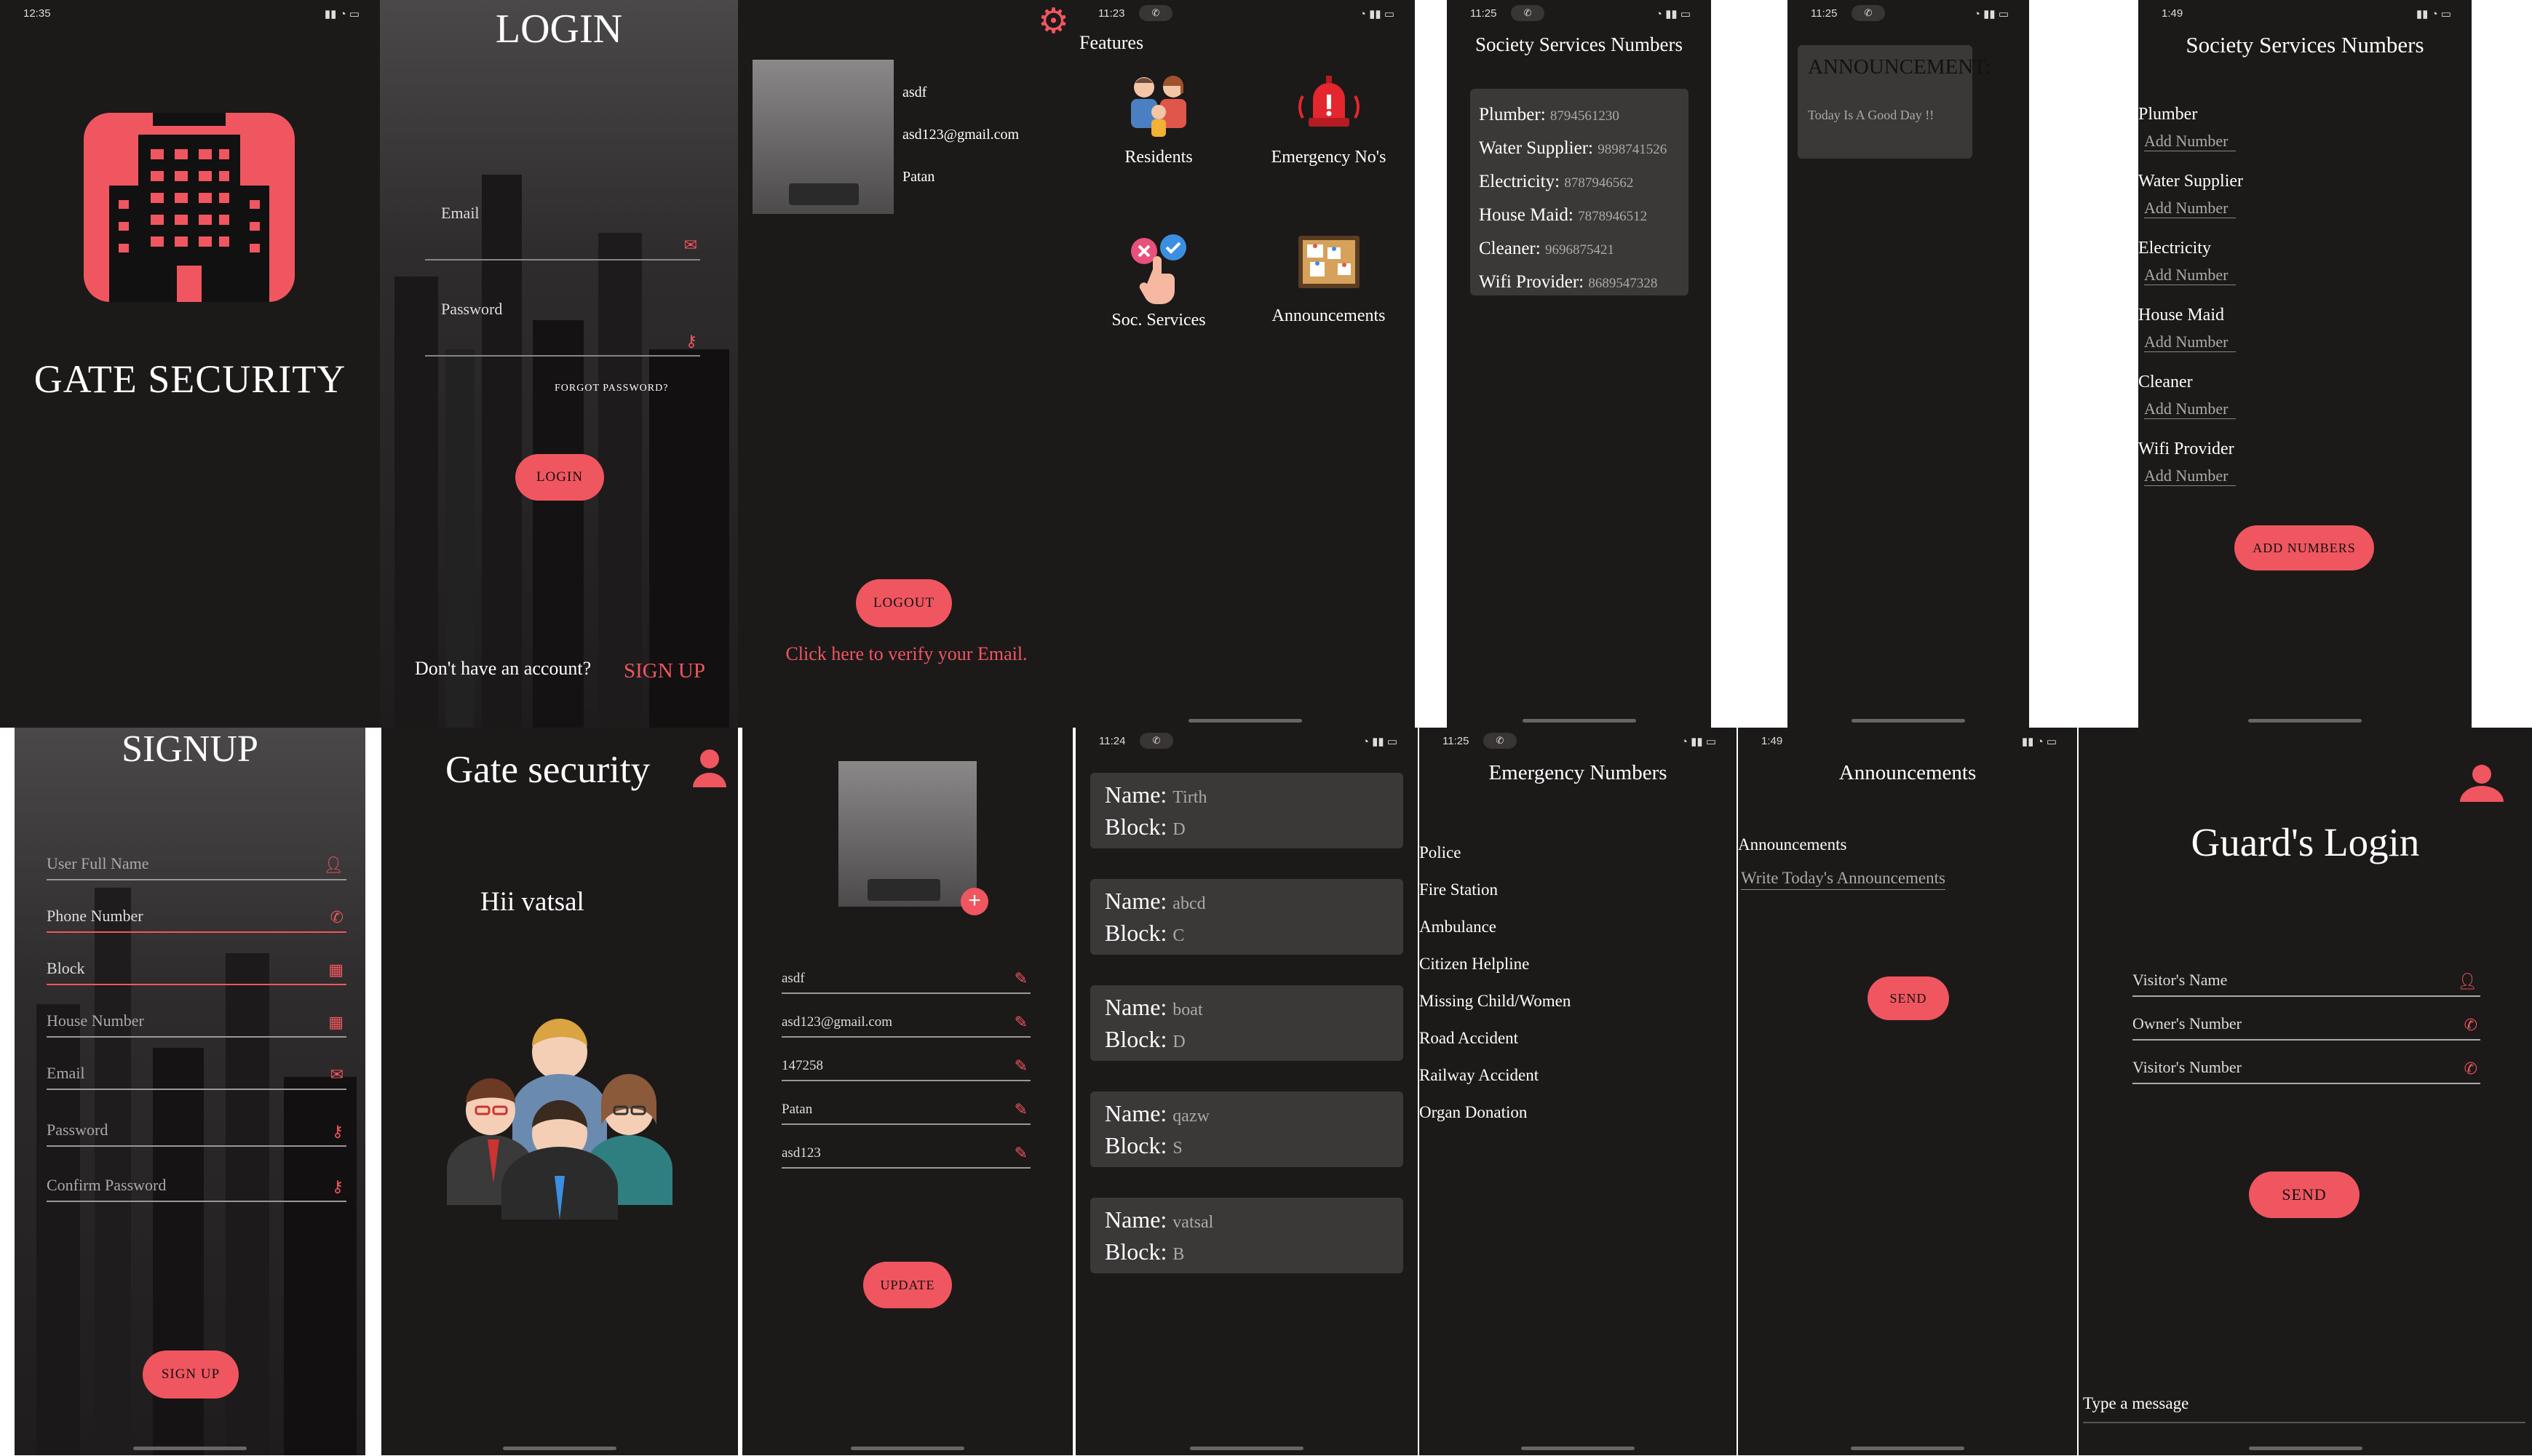  Describe the element at coordinates (2304, 1194) in the screenshot. I see `guard-send-button: SEND` at that location.